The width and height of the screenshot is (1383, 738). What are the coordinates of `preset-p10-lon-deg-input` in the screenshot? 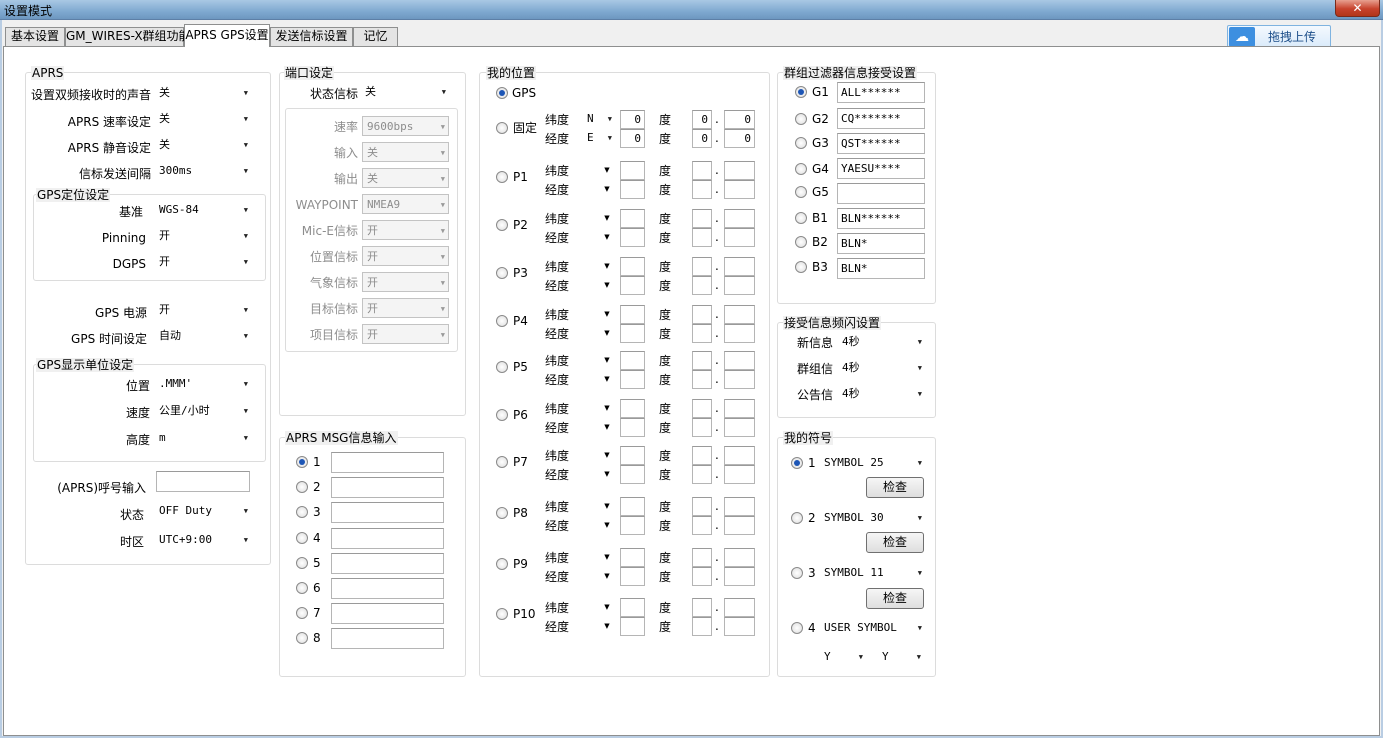 It's located at (632, 626).